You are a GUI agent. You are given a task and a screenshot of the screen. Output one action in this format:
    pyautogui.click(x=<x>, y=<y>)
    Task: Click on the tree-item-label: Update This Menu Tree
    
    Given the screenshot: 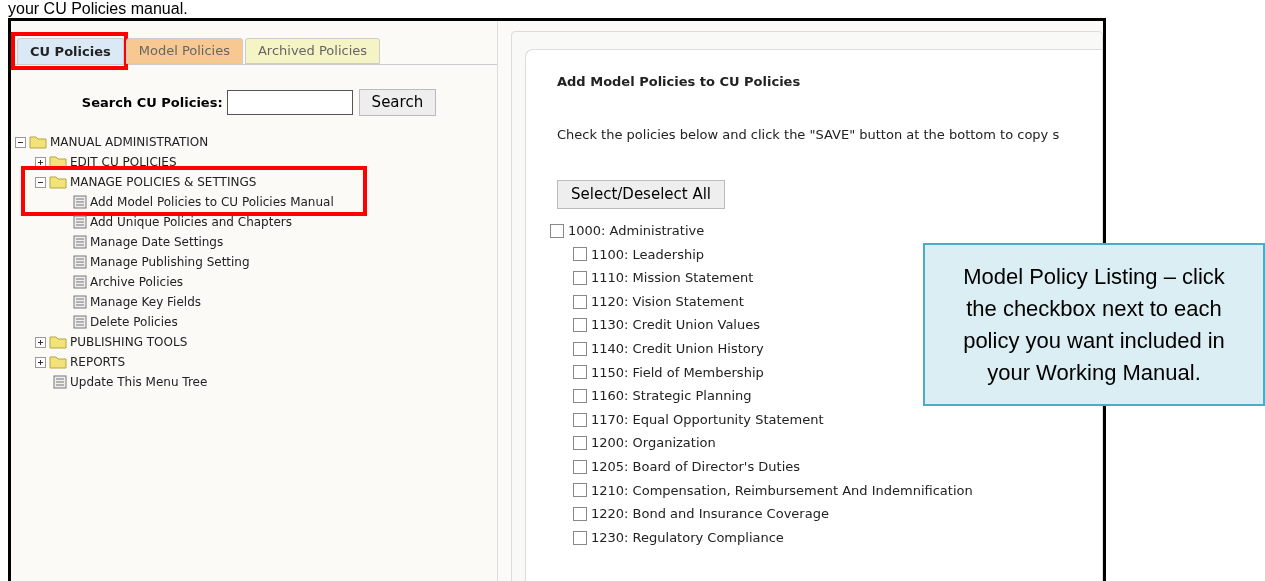 What is the action you would take?
    pyautogui.click(x=139, y=382)
    